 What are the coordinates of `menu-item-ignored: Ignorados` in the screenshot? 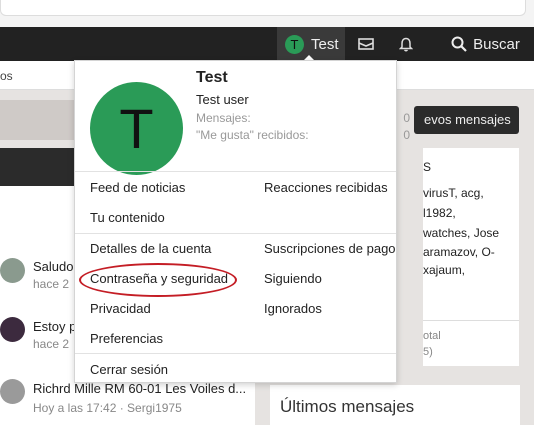 It's located at (293, 308).